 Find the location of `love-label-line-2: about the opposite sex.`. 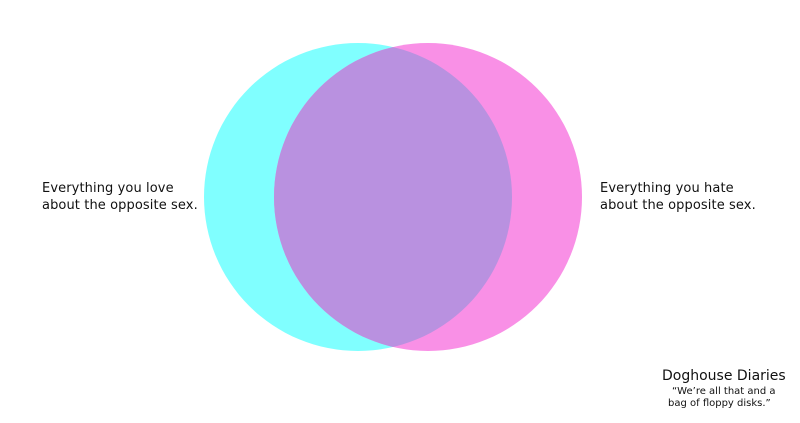

love-label-line-2: about the opposite sex. is located at coordinates (120, 205).